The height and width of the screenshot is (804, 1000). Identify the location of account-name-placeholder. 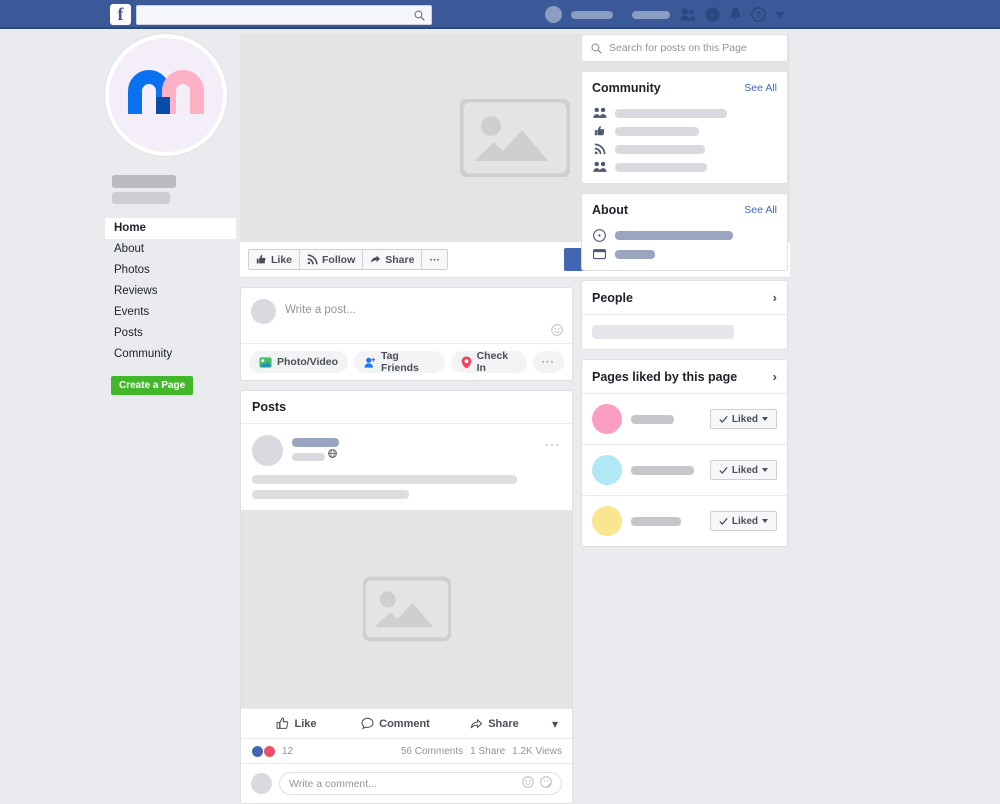
(592, 14).